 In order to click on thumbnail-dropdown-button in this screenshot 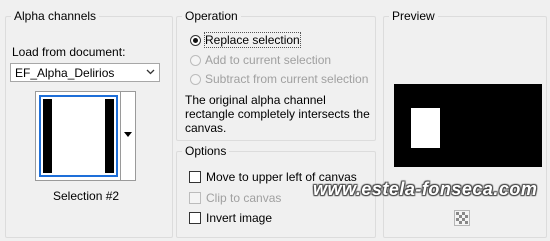, I will do `click(128, 136)`.